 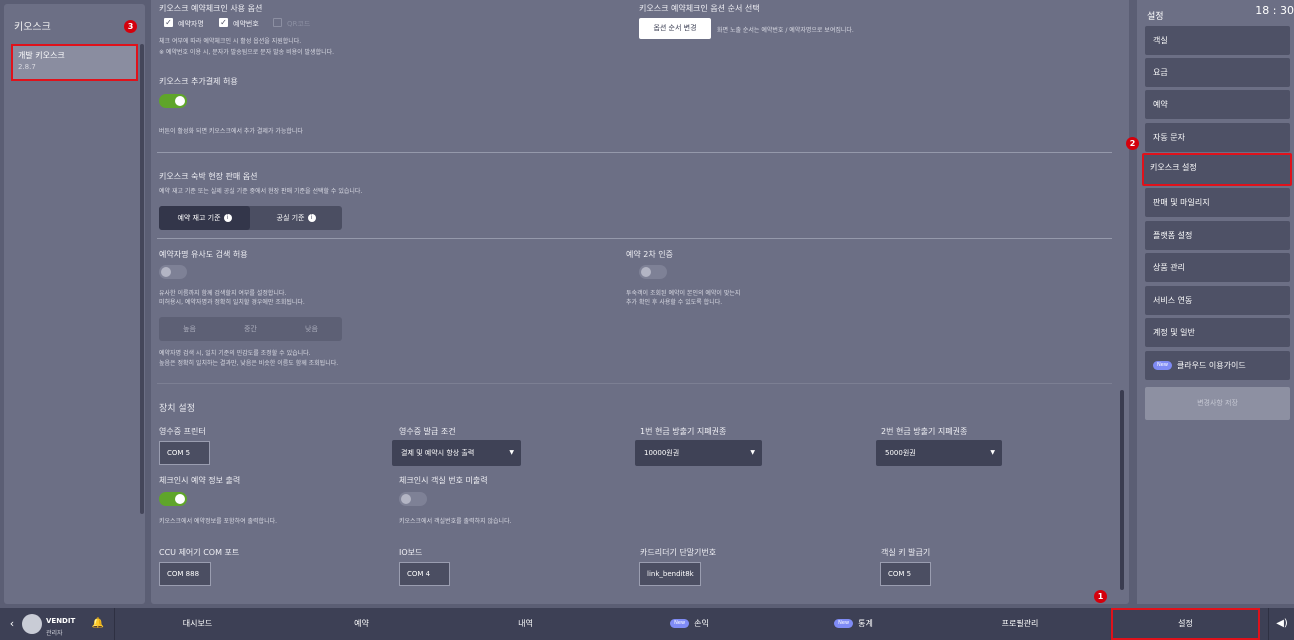 What do you see at coordinates (1217, 202) in the screenshot?
I see `menu-item-sales-mileage: 판매 및 마일리지` at bounding box center [1217, 202].